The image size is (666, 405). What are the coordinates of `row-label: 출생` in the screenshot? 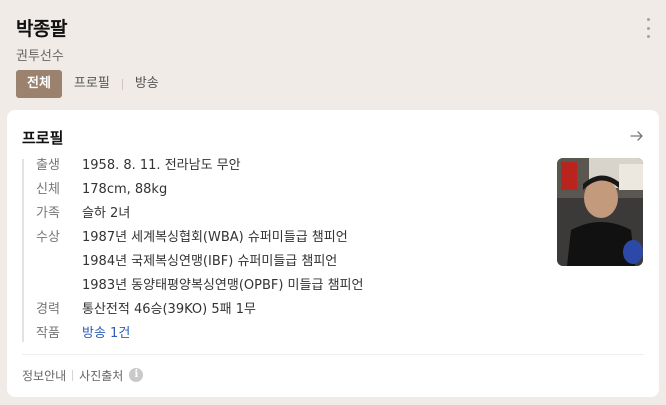 It's located at (48, 165).